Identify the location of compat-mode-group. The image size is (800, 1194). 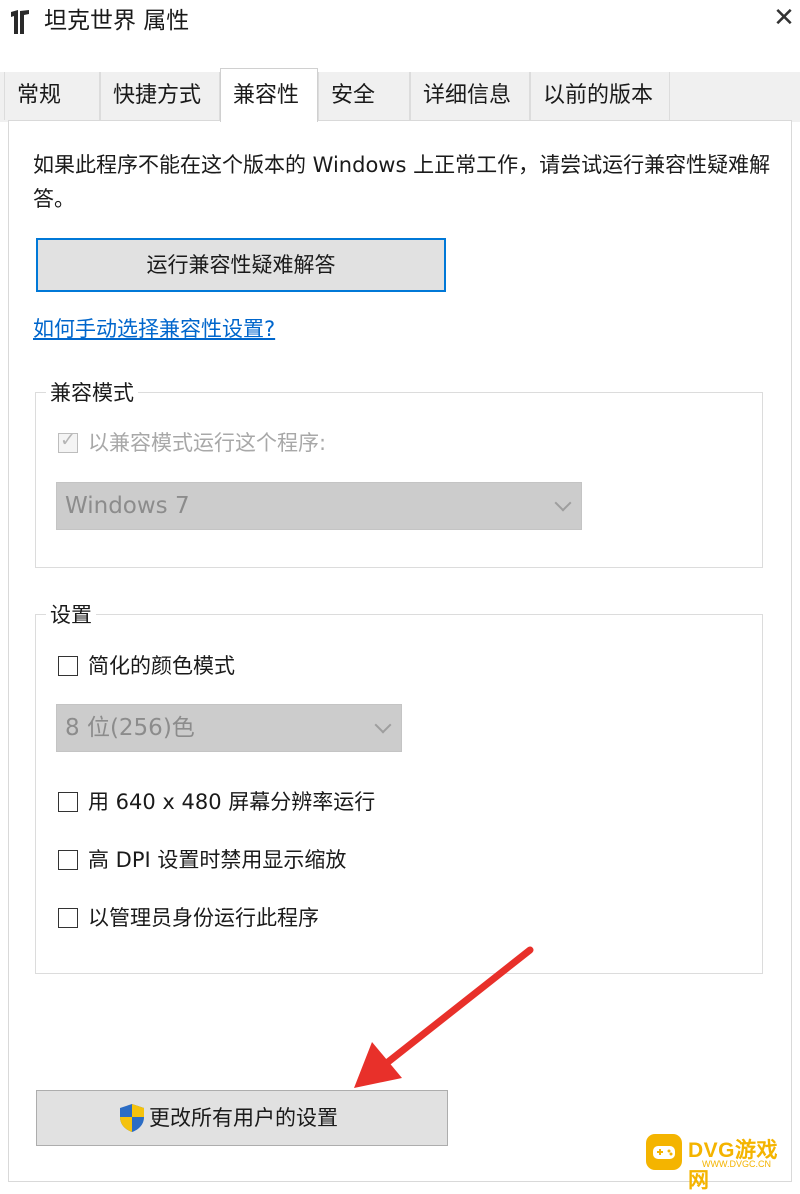
(399, 480).